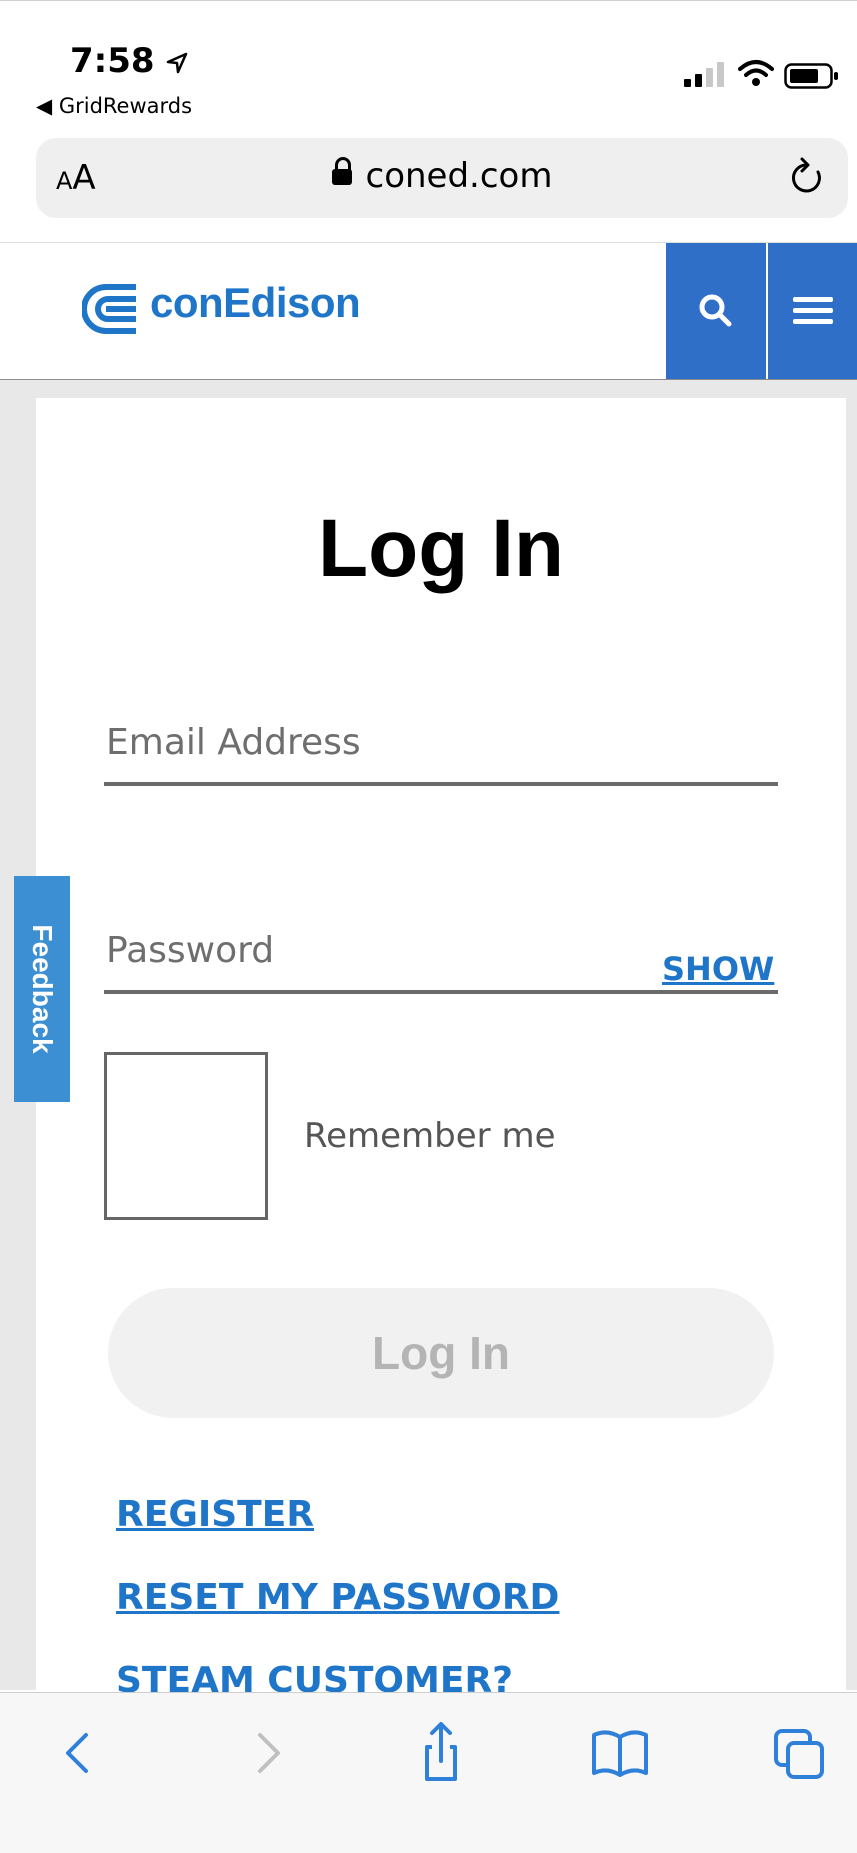 This screenshot has width=857, height=1853. I want to click on feedback-label: Feedback, so click(42, 989).